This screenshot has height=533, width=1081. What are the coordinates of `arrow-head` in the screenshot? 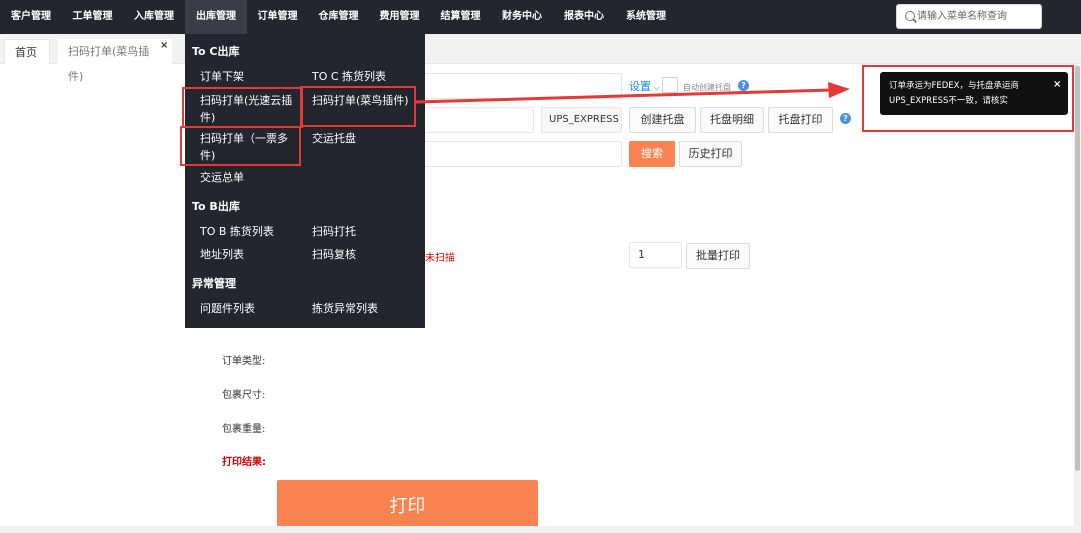 It's located at (839, 90).